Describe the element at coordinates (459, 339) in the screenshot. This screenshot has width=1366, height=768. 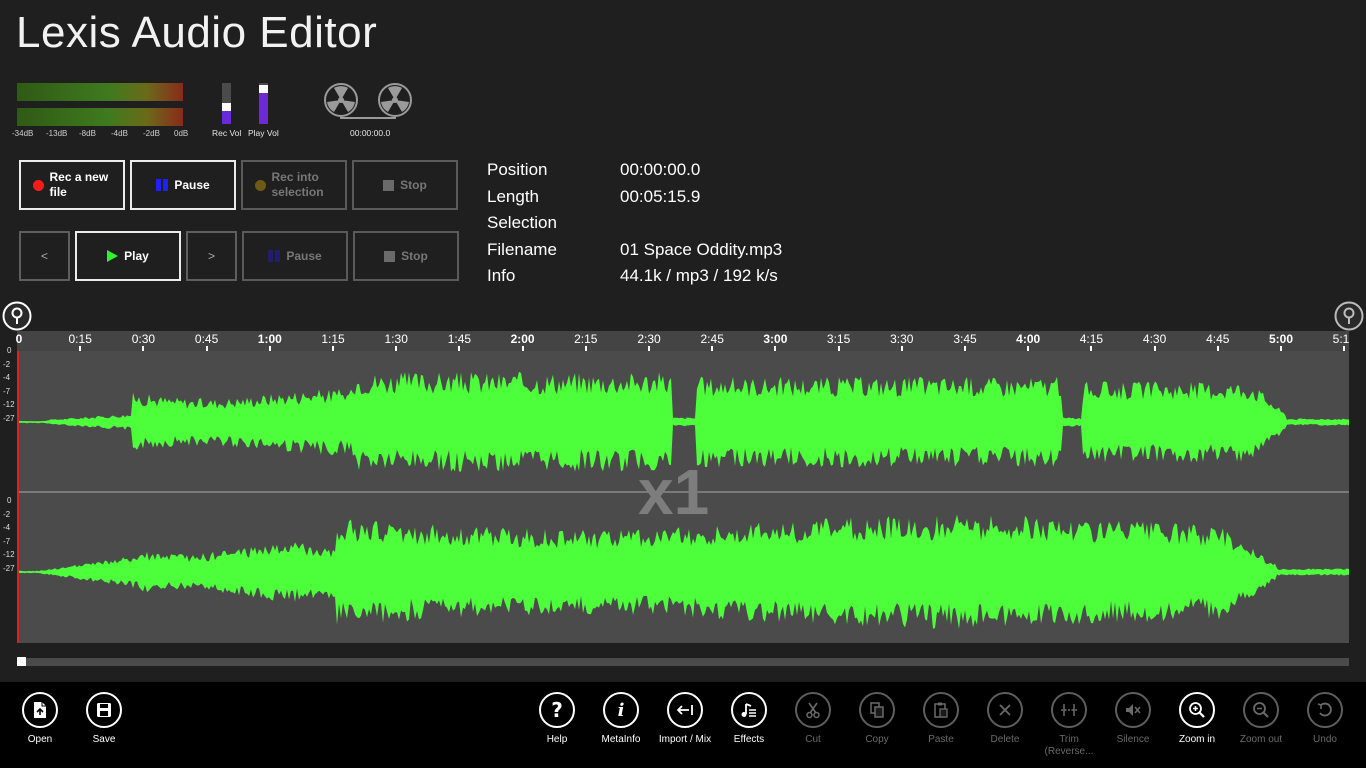
I see `timeline-tick-label: 1:45` at that location.